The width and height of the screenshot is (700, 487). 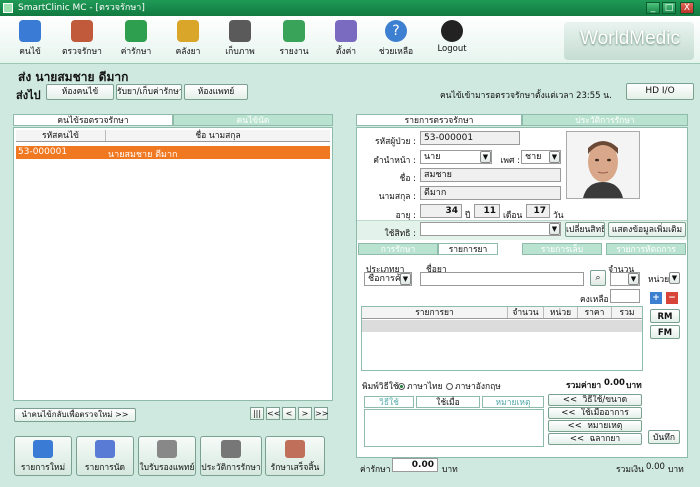 I want to click on new-visit-button: รายการใหม่, so click(x=43, y=456).